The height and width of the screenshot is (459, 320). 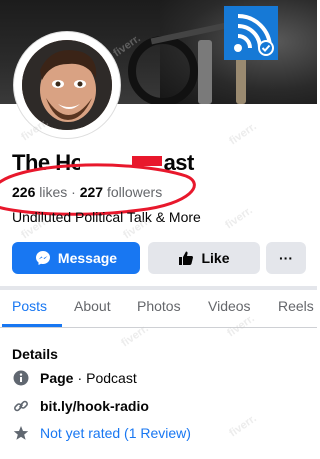 I want to click on tab-videos: Videos, so click(x=229, y=306).